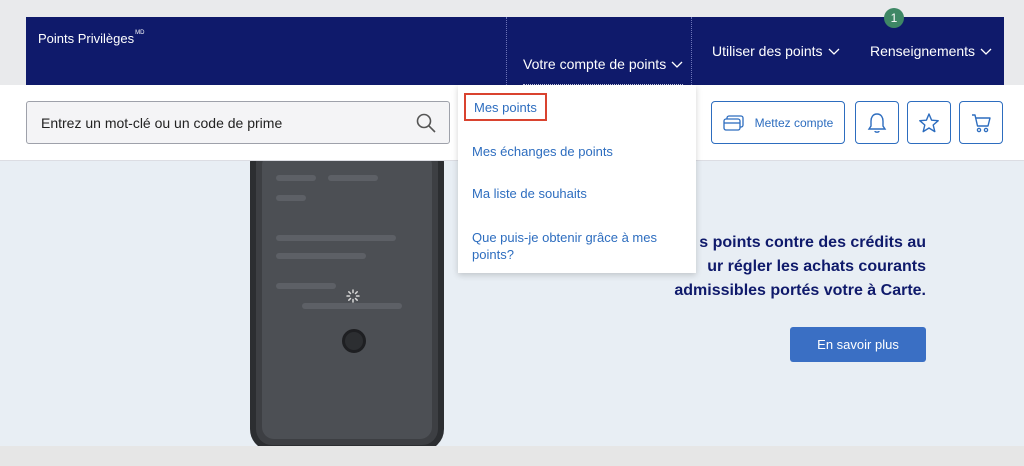 This screenshot has width=1024, height=466. I want to click on search-box, so click(238, 122).